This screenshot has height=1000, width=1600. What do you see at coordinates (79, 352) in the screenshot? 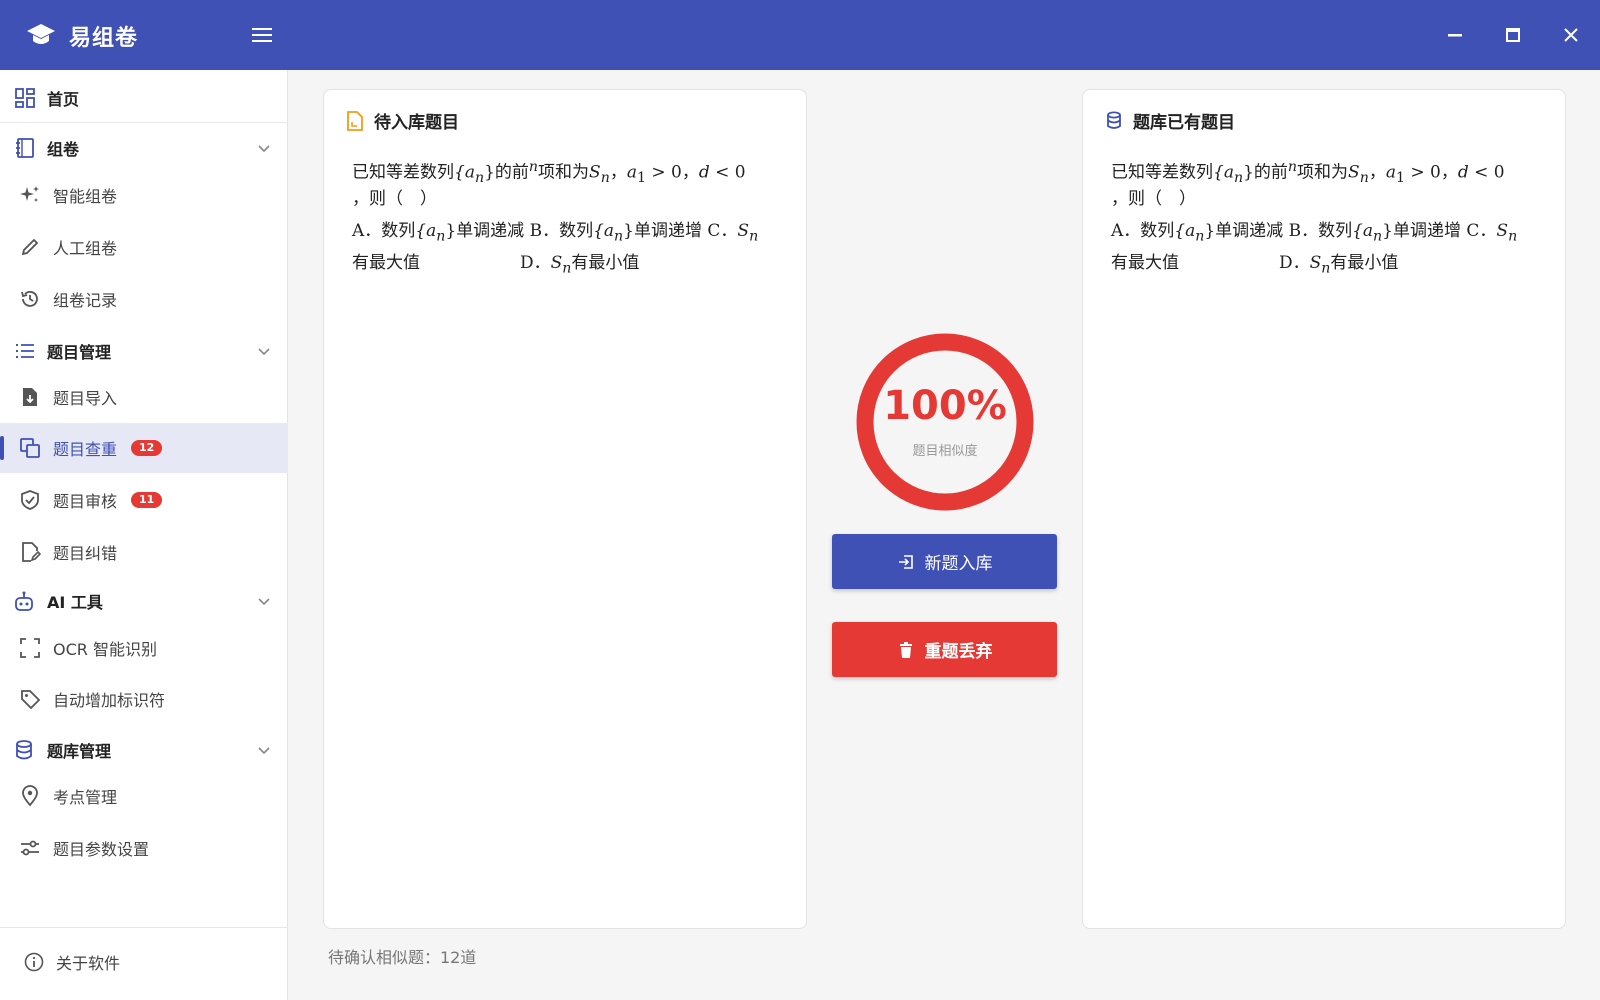
I see `sidebar-group-label: 题目管理` at bounding box center [79, 352].